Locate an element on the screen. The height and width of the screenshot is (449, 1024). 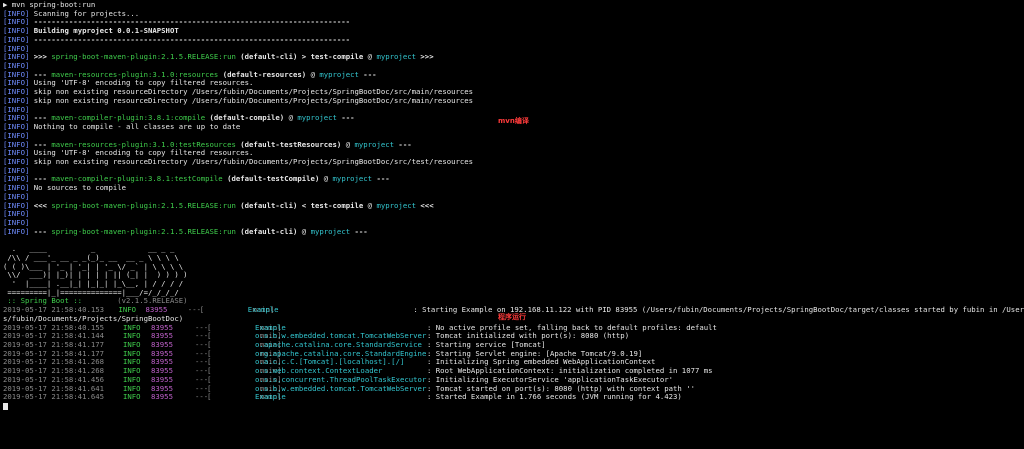
maven-line-segment: maven-compiler-plugin:3.8.1:testCompile is located at coordinates (137, 179).